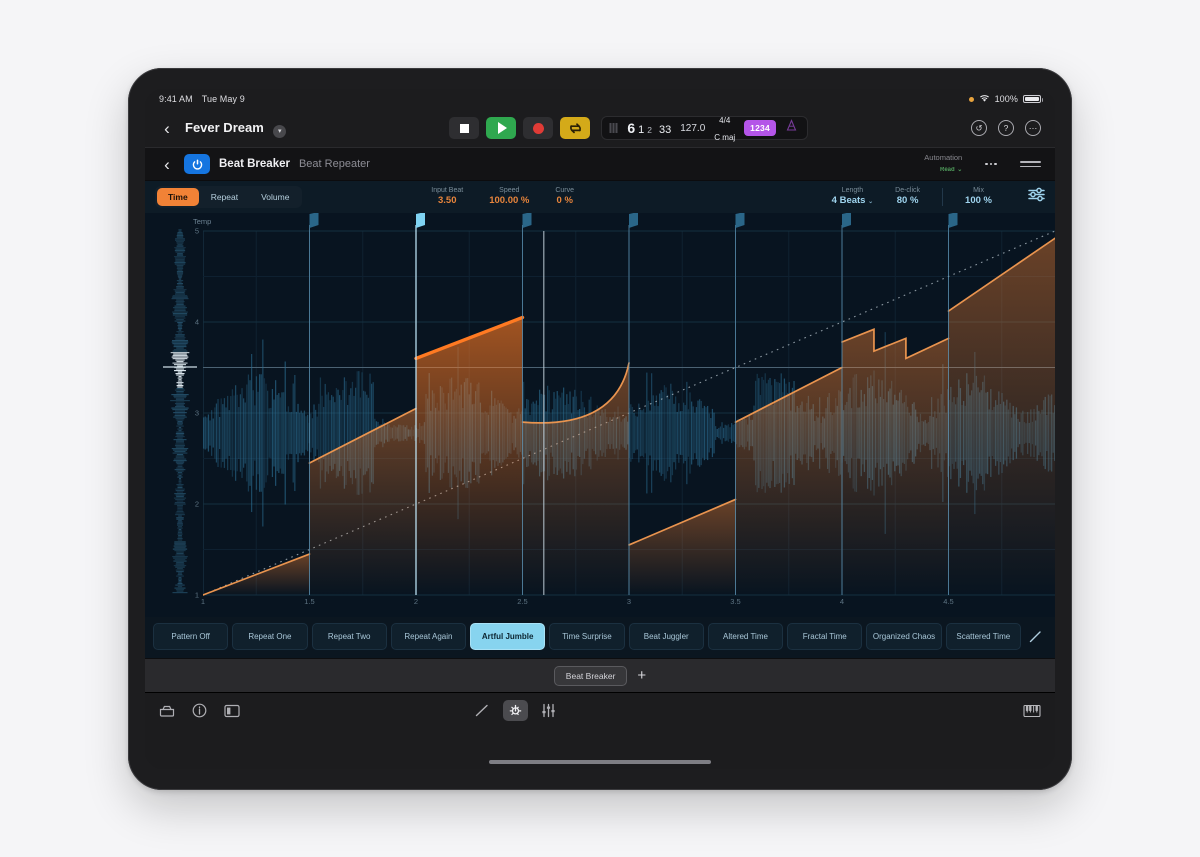  What do you see at coordinates (907, 196) in the screenshot?
I see `param-de-click: De-click 80 %` at bounding box center [907, 196].